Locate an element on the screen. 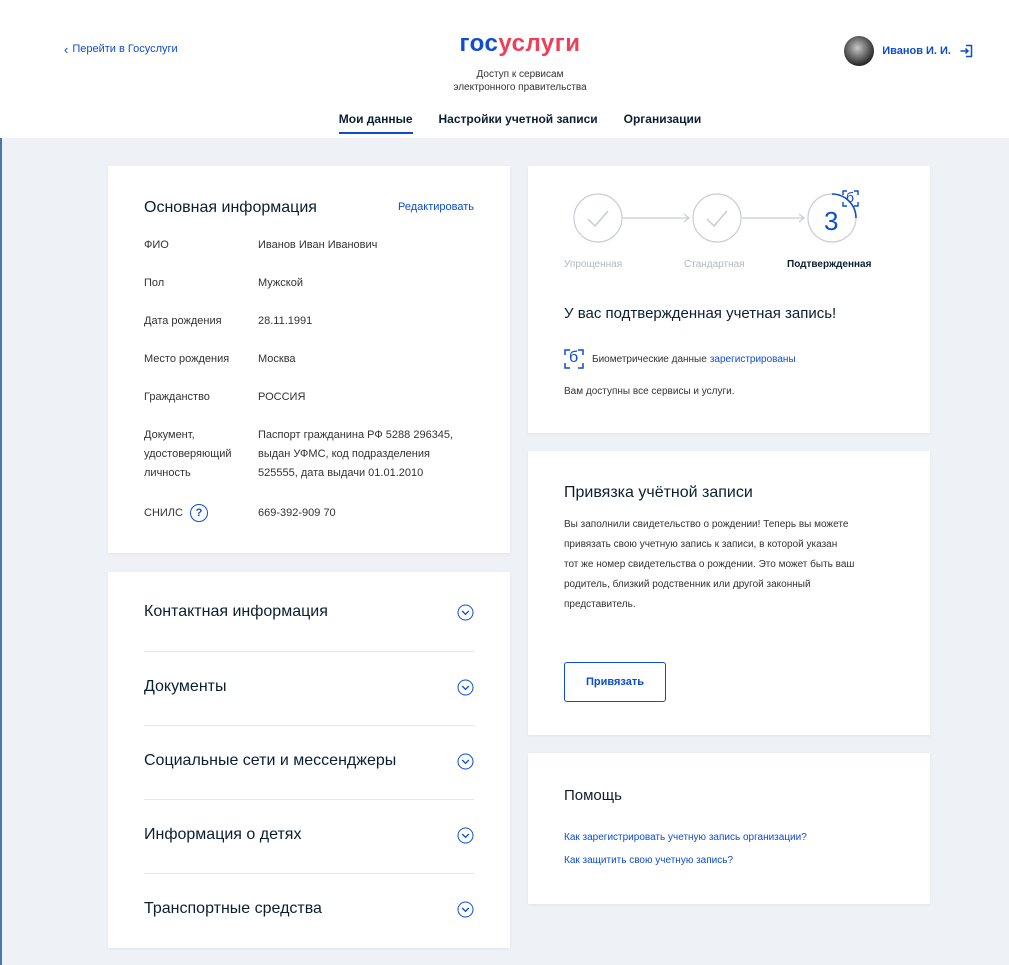 The height and width of the screenshot is (965, 1009). step-label-standard: Стандартная is located at coordinates (714, 264).